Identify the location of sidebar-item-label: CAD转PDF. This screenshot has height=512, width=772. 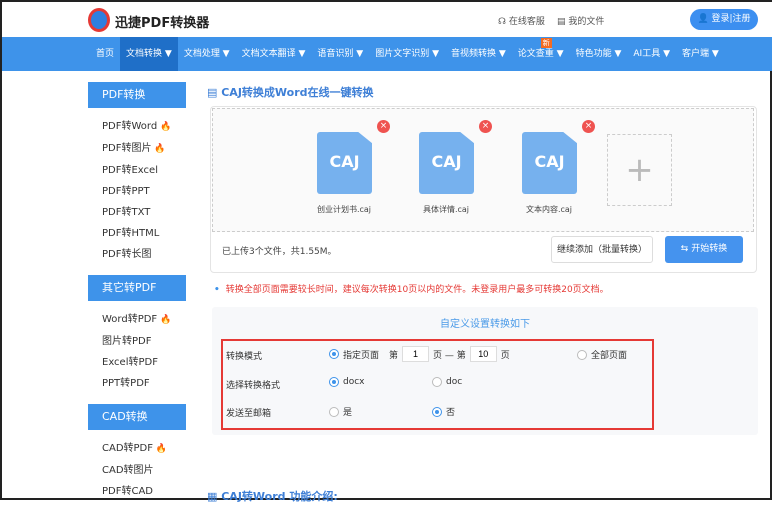
(128, 448).